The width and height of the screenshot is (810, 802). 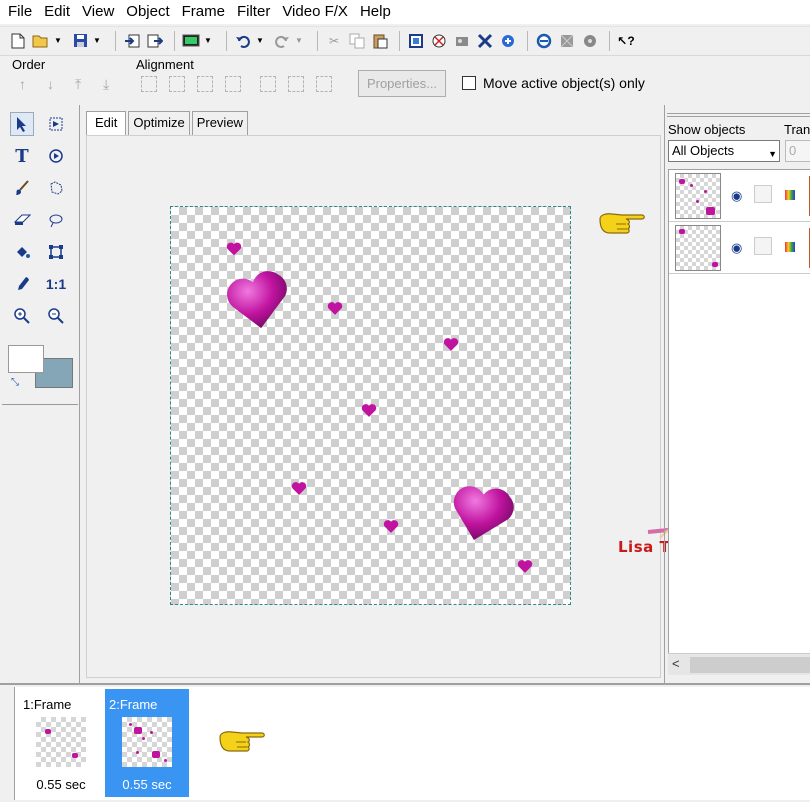 I want to click on fill-motion-icon, so click(x=56, y=156).